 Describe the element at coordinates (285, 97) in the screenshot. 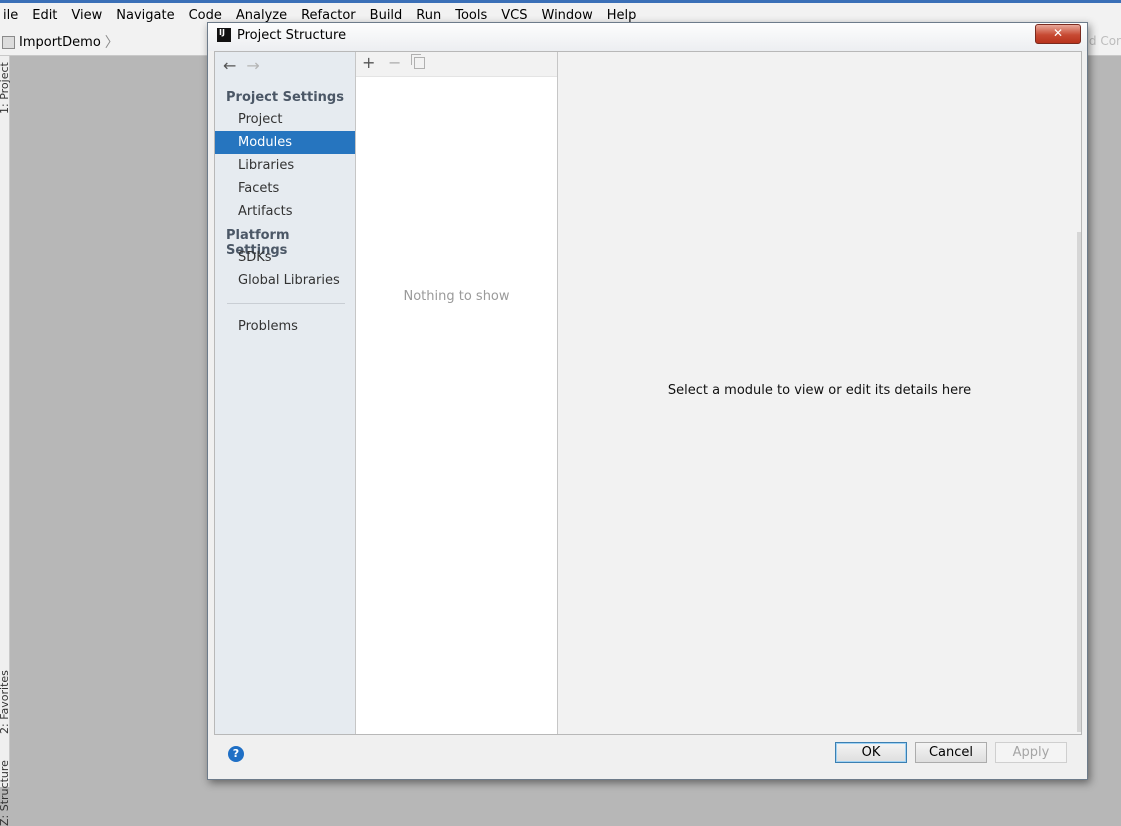

I see `project-settings-heading: Project Settings` at that location.